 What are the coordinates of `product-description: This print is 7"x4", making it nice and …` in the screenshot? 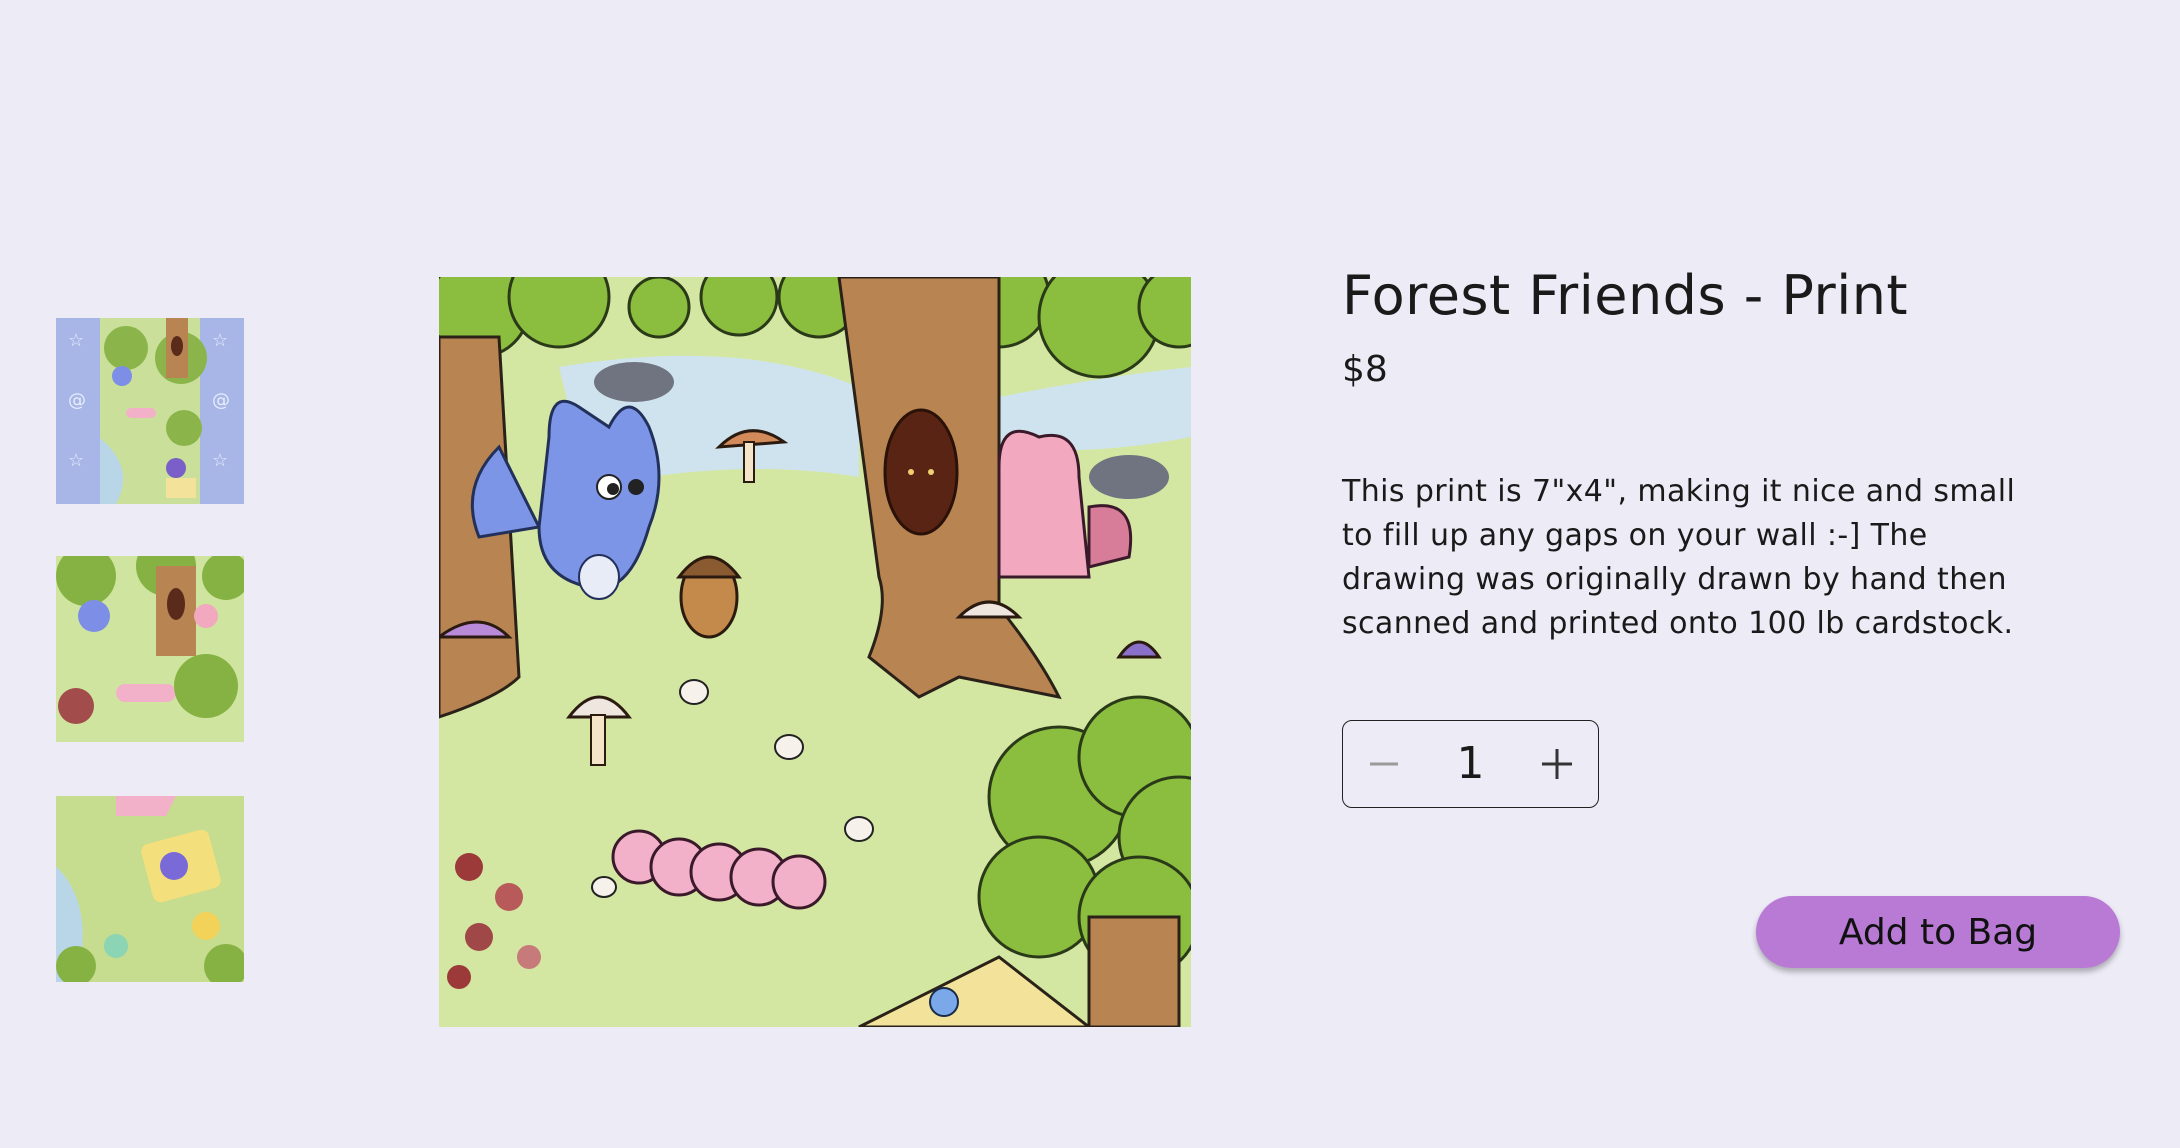 It's located at (1679, 557).